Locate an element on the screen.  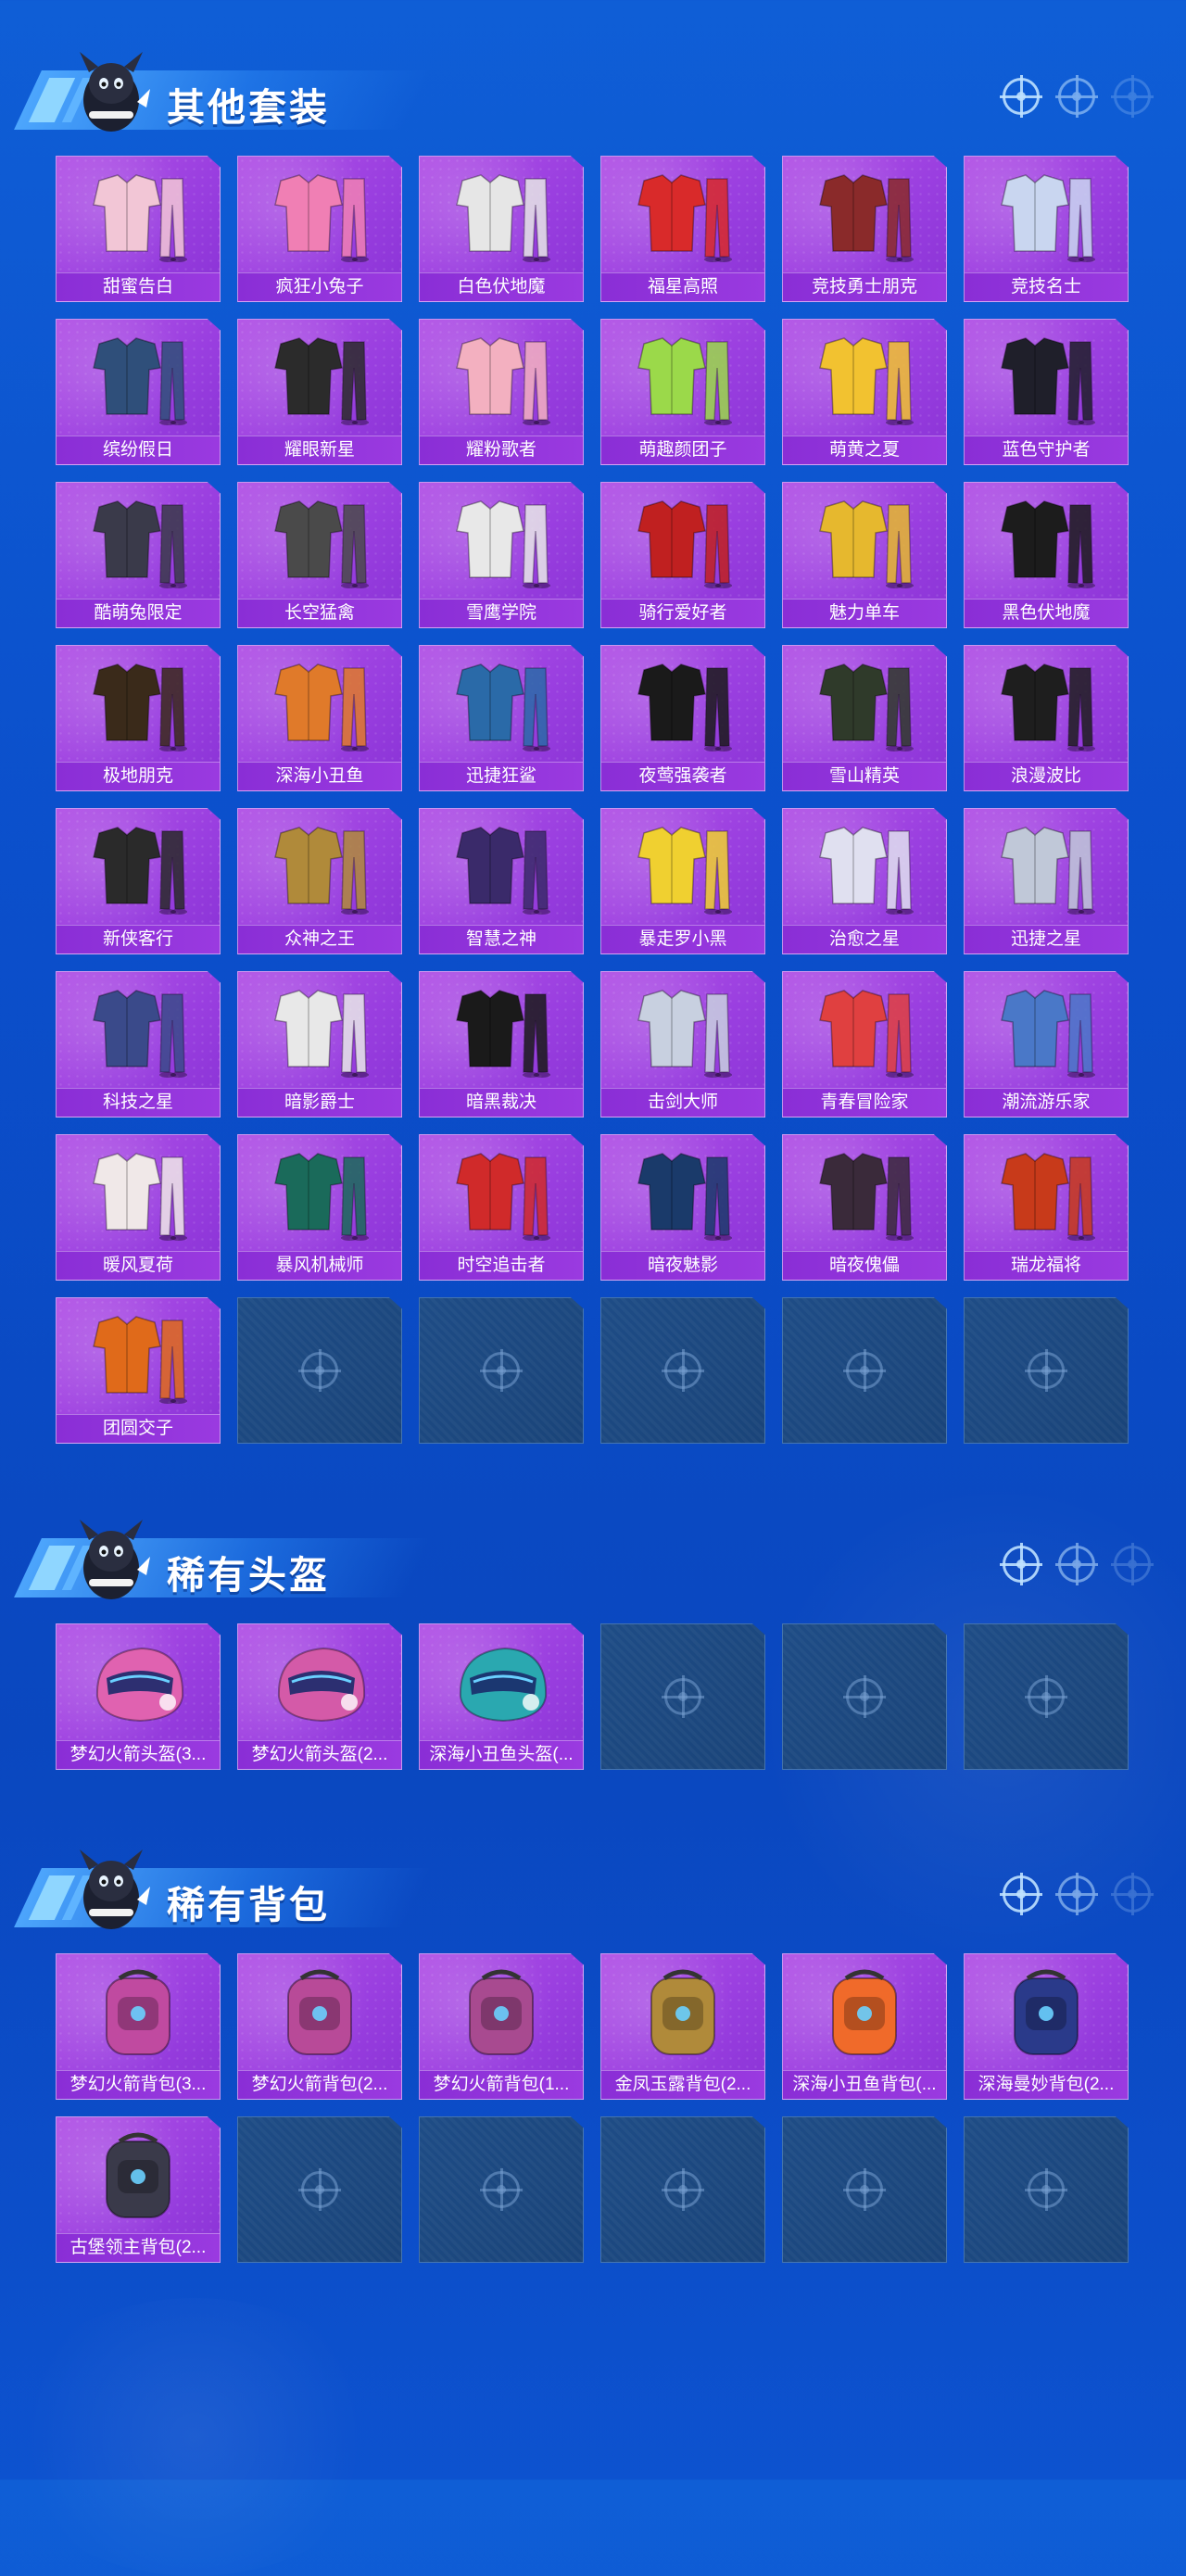
item-card: 耀粉歌者 is located at coordinates (501, 392).